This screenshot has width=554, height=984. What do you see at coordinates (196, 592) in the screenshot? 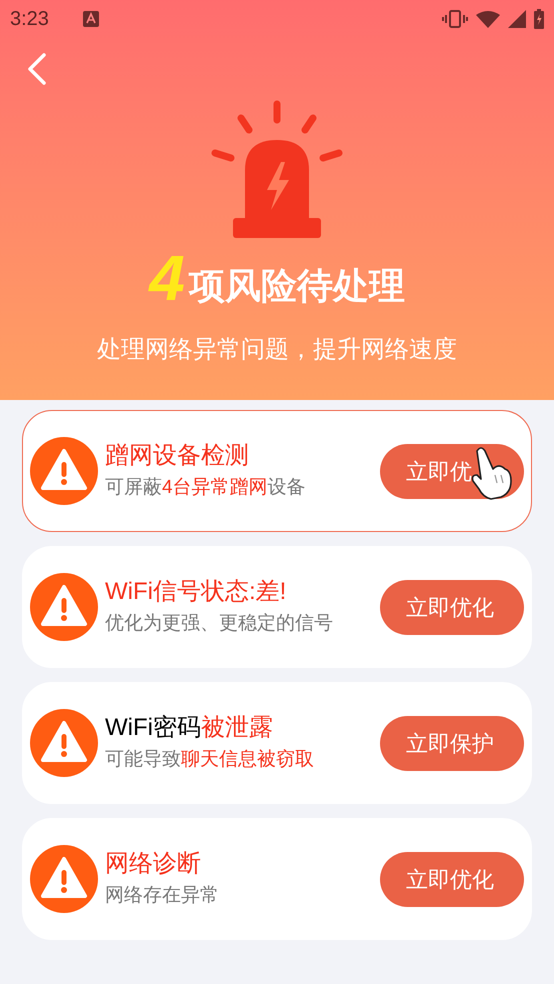
I see `card-title: WiFi信号状态:差!` at bounding box center [196, 592].